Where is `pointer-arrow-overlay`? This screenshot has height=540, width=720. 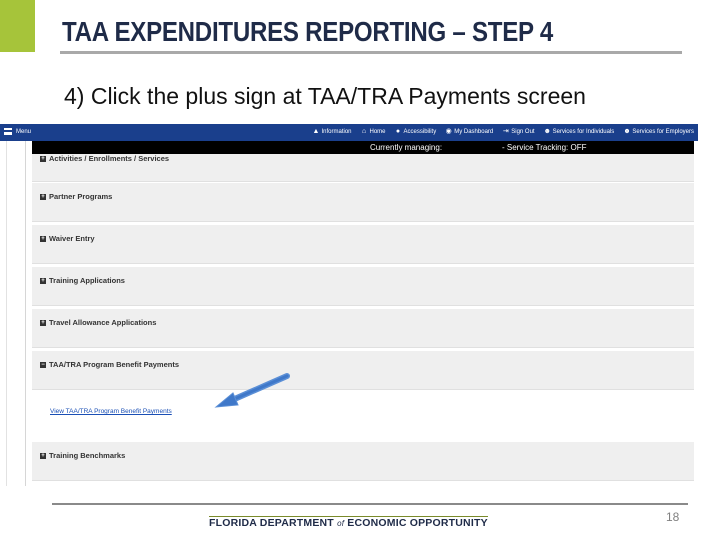
pointer-arrow-overlay is located at coordinates (252, 390).